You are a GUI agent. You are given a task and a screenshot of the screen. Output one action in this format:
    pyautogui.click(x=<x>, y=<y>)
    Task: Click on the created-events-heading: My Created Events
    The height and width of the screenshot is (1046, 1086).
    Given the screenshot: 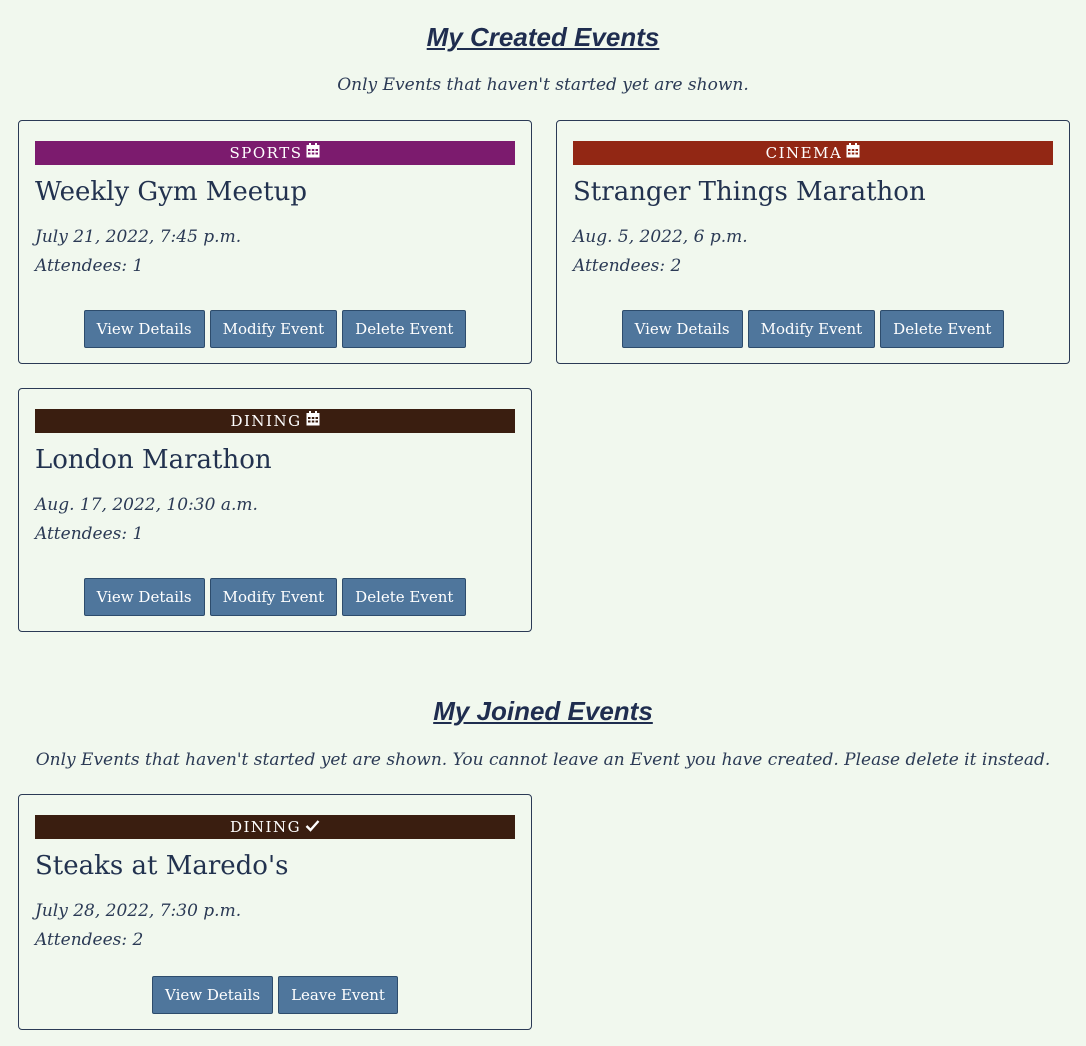 What is the action you would take?
    pyautogui.click(x=543, y=37)
    